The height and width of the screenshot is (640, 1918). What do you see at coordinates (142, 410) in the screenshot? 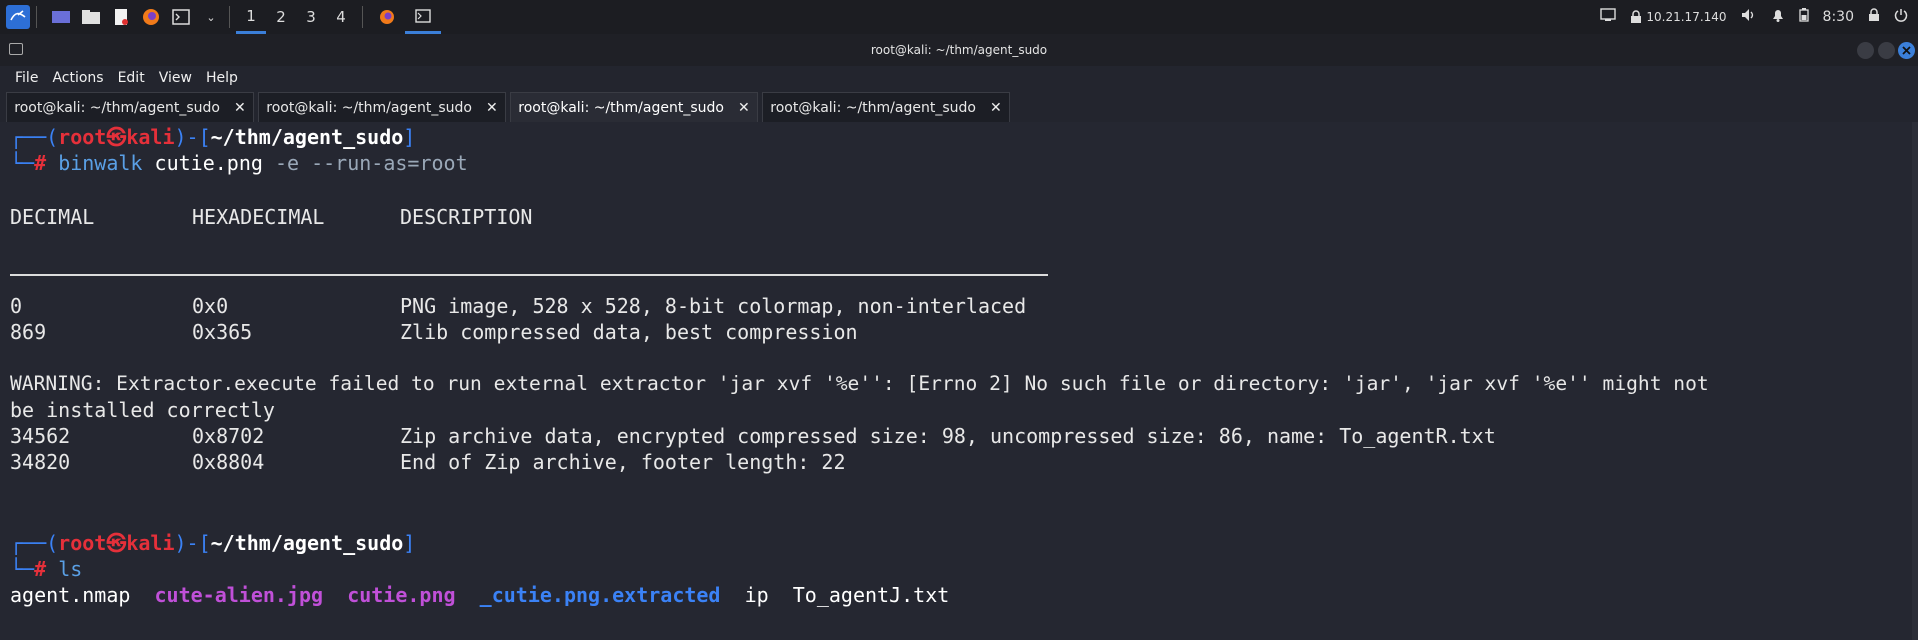
I see `warning-line-cont: be installed correctly` at bounding box center [142, 410].